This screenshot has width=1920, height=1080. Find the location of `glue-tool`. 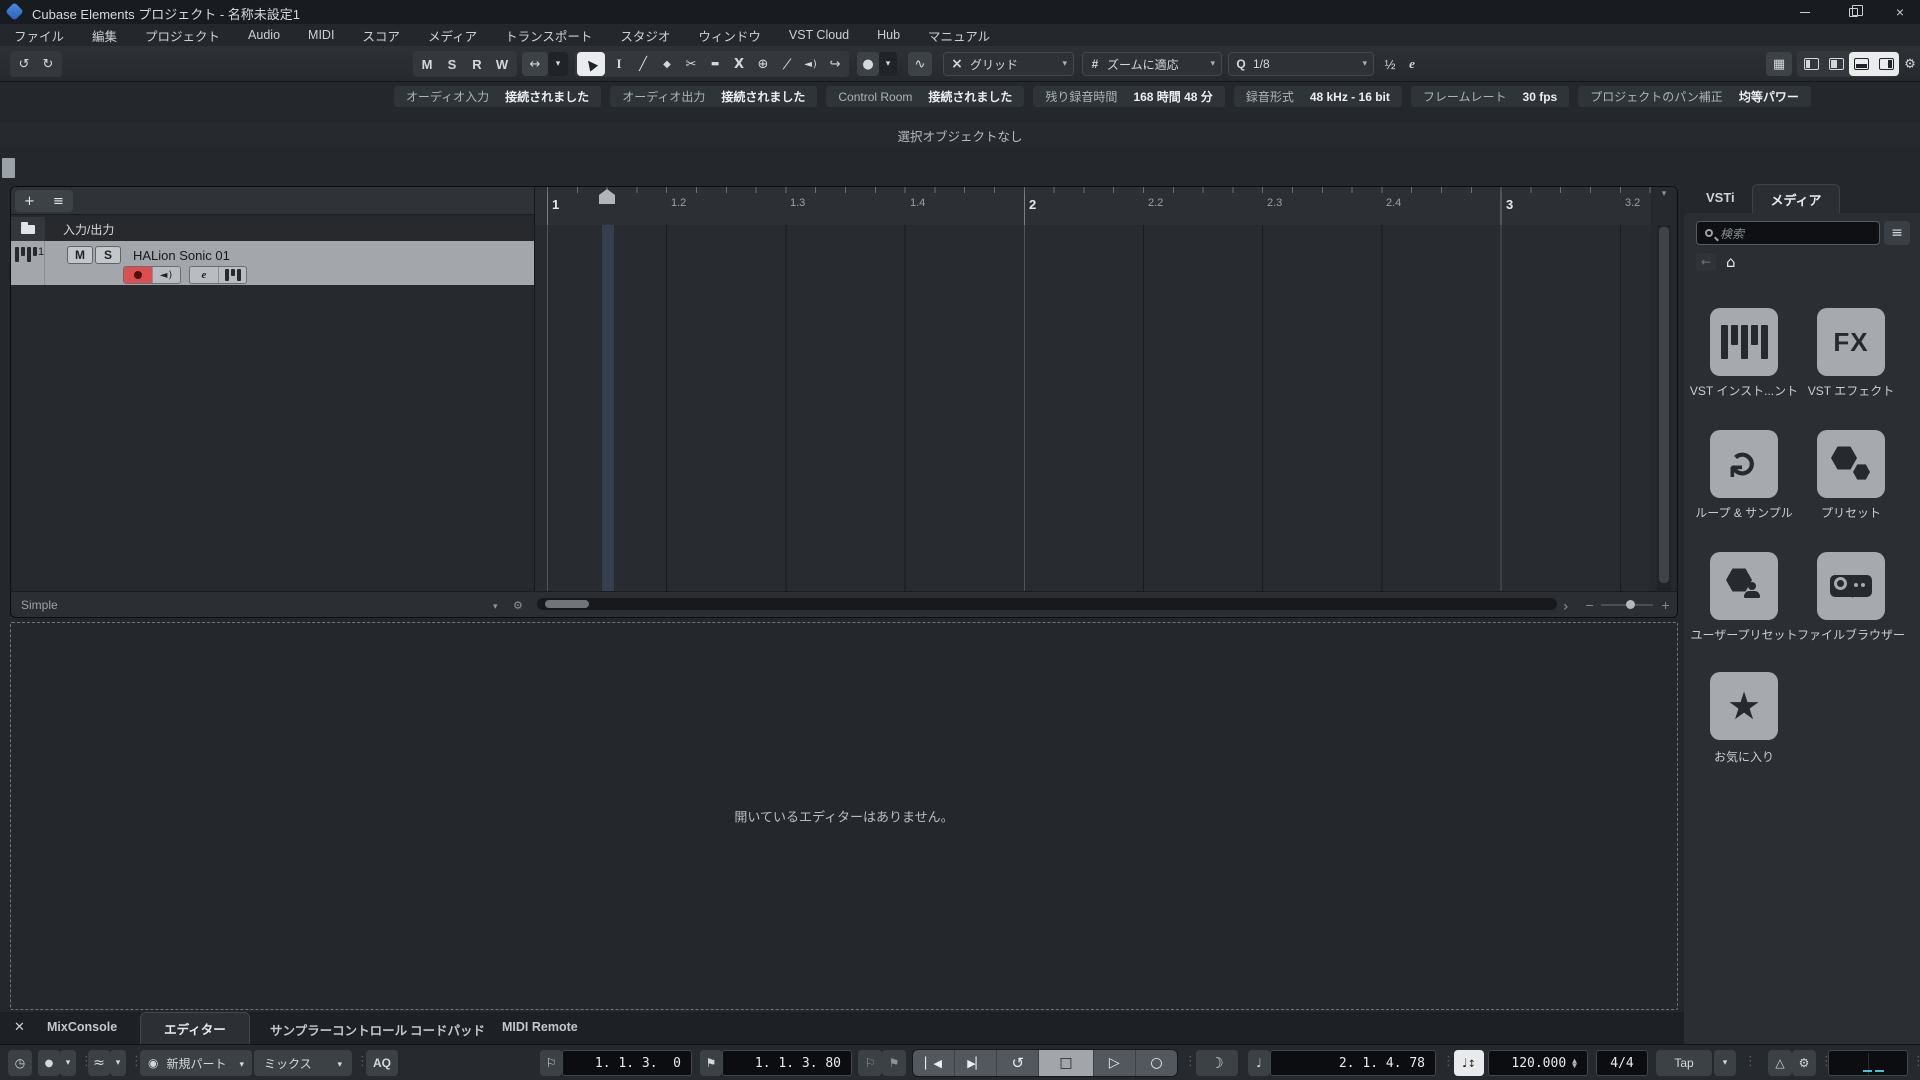

glue-tool is located at coordinates (715, 64).